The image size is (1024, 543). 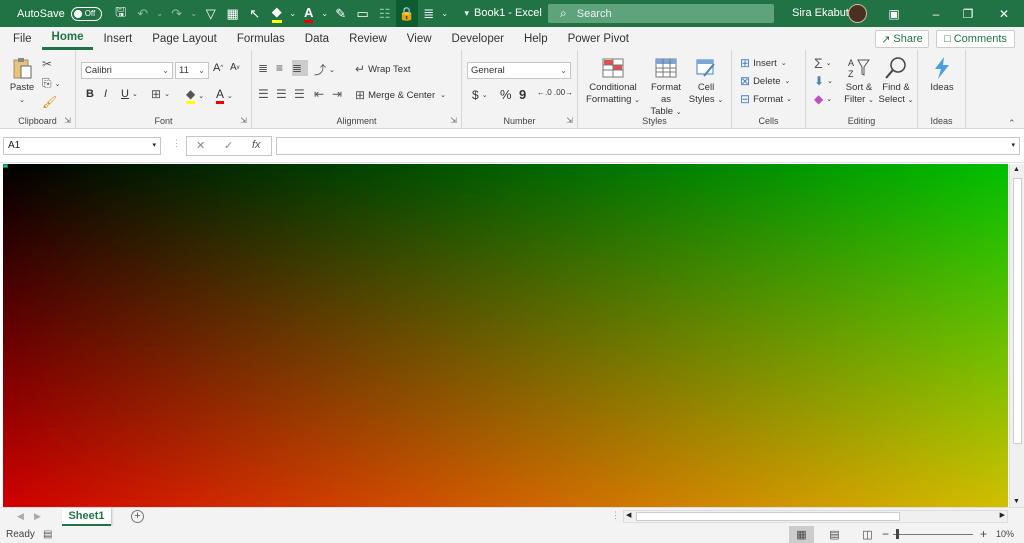 What do you see at coordinates (894, 13) in the screenshot?
I see `ribbon-display-icon: ▣` at bounding box center [894, 13].